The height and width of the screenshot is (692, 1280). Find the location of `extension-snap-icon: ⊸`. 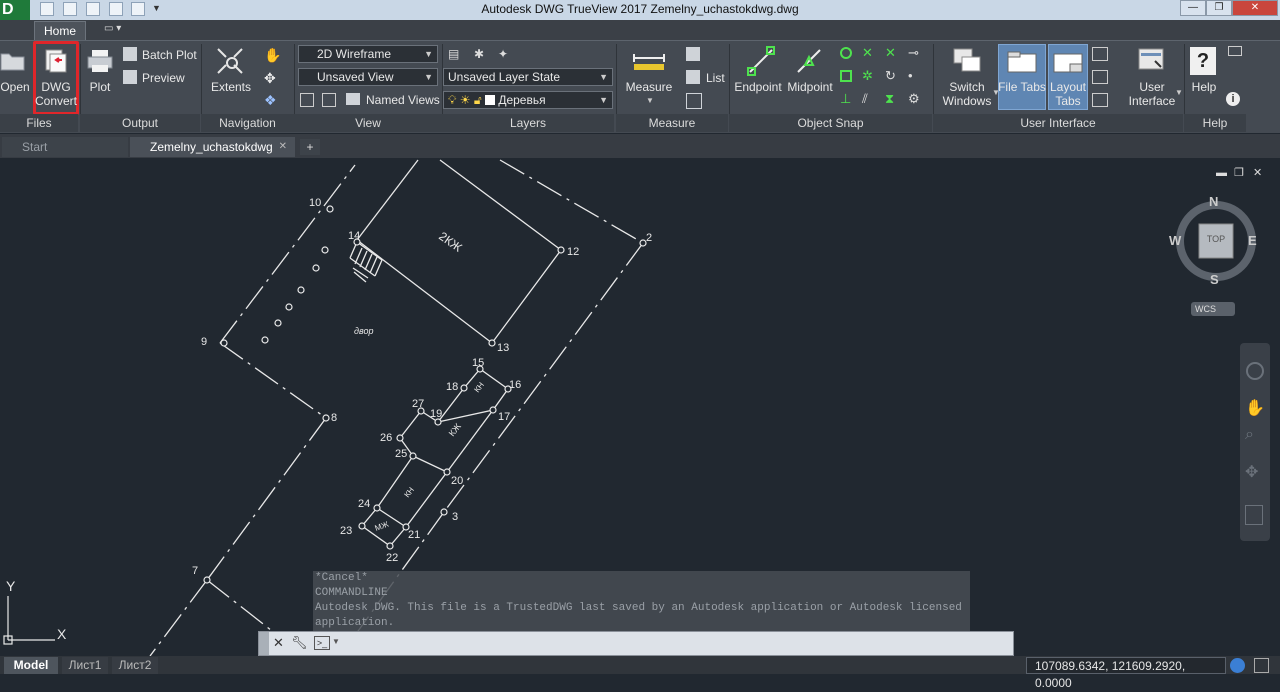

extension-snap-icon: ⊸ is located at coordinates (913, 53).